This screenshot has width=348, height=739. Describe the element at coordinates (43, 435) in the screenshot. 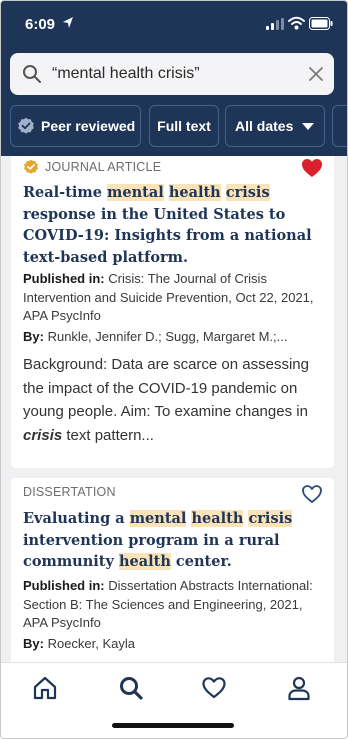

I see `abstract-emphasis: crisis` at that location.